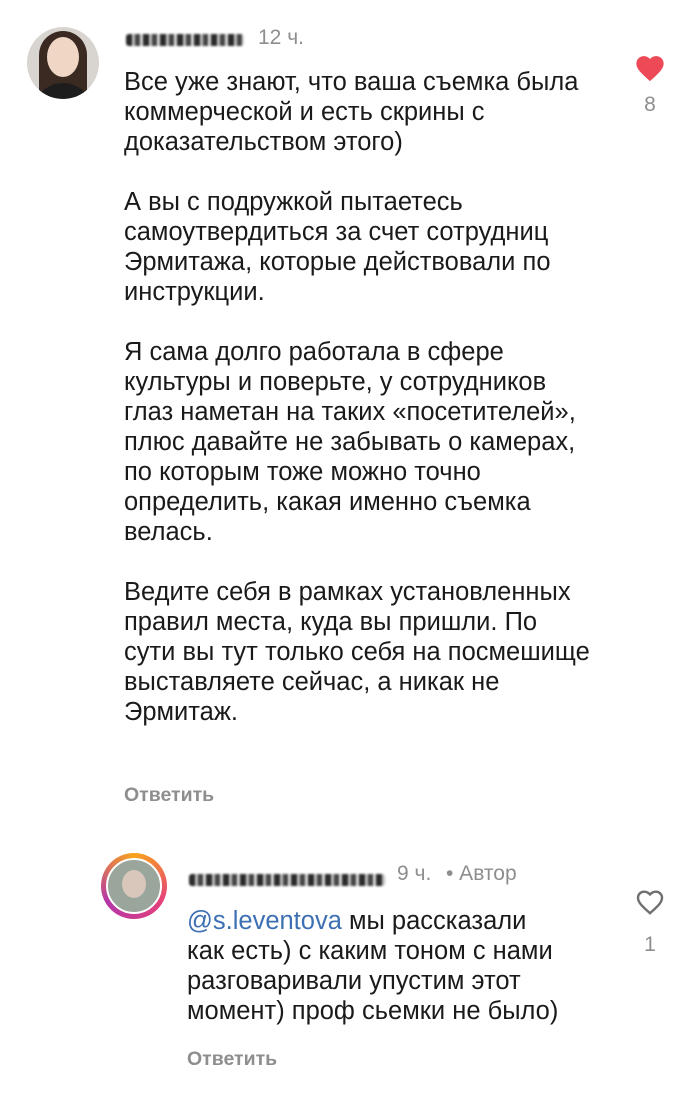 The width and height of the screenshot is (700, 1093). What do you see at coordinates (650, 84) in the screenshot?
I see `like-button: 8` at bounding box center [650, 84].